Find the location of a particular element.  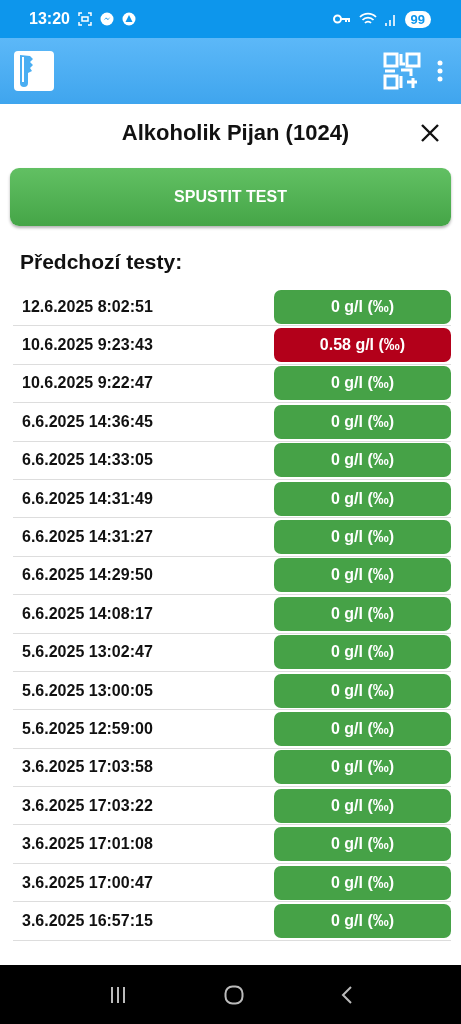

test-time: 3.6.2025 17:00:47 is located at coordinates (87, 882).